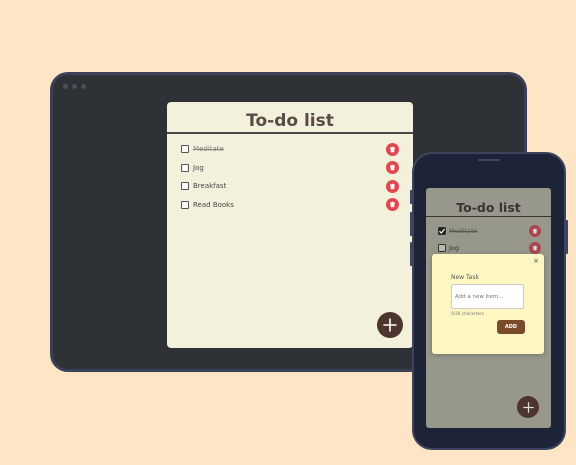 The height and width of the screenshot is (465, 576). Describe the element at coordinates (290, 118) in the screenshot. I see `page-title: To-do list` at that location.